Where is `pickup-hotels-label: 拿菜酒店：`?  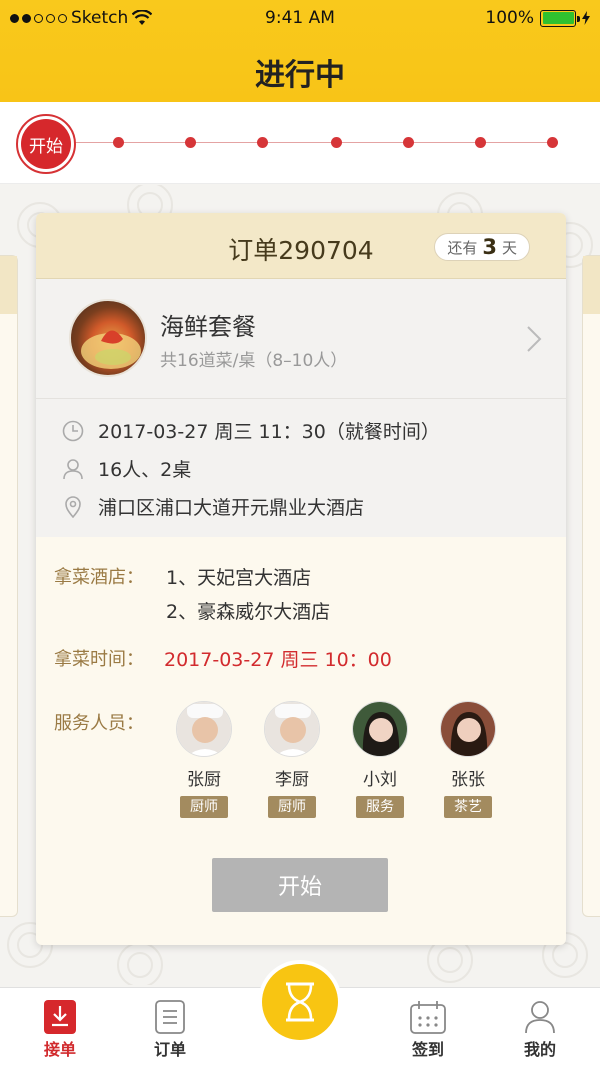 pickup-hotels-label: 拿菜酒店： is located at coordinates (99, 577).